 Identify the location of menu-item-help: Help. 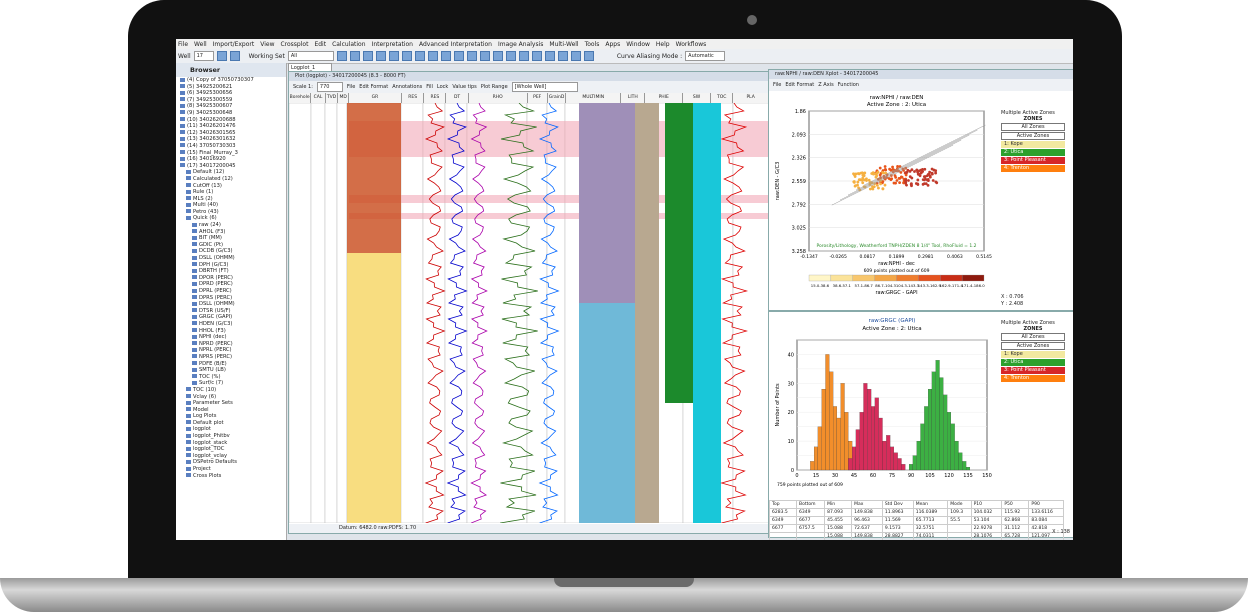
(663, 44).